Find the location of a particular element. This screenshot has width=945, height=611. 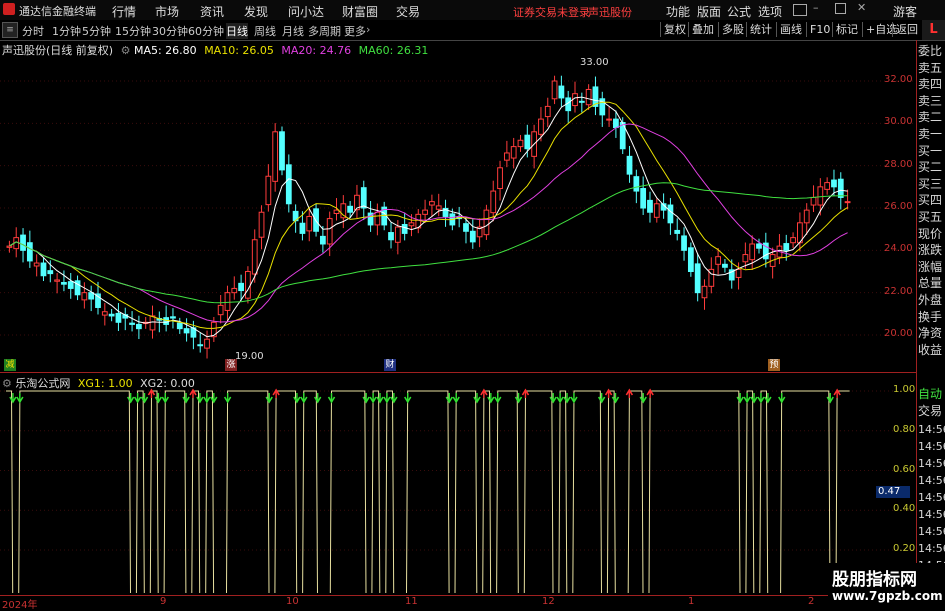

quote-label-6: 买一 is located at coordinates (930, 151).